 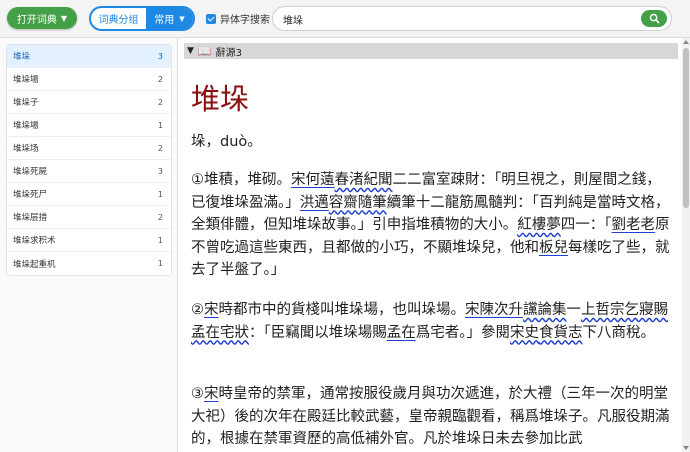 What do you see at coordinates (358, 203) in the screenshot?
I see `book-link: 容齋隨筆` at bounding box center [358, 203].